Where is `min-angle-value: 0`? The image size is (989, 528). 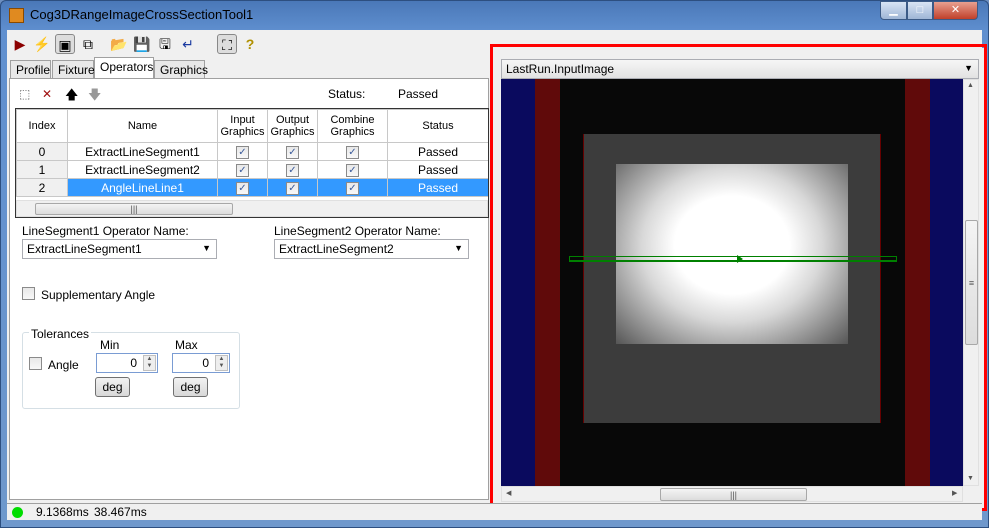 min-angle-value: 0 is located at coordinates (133, 363).